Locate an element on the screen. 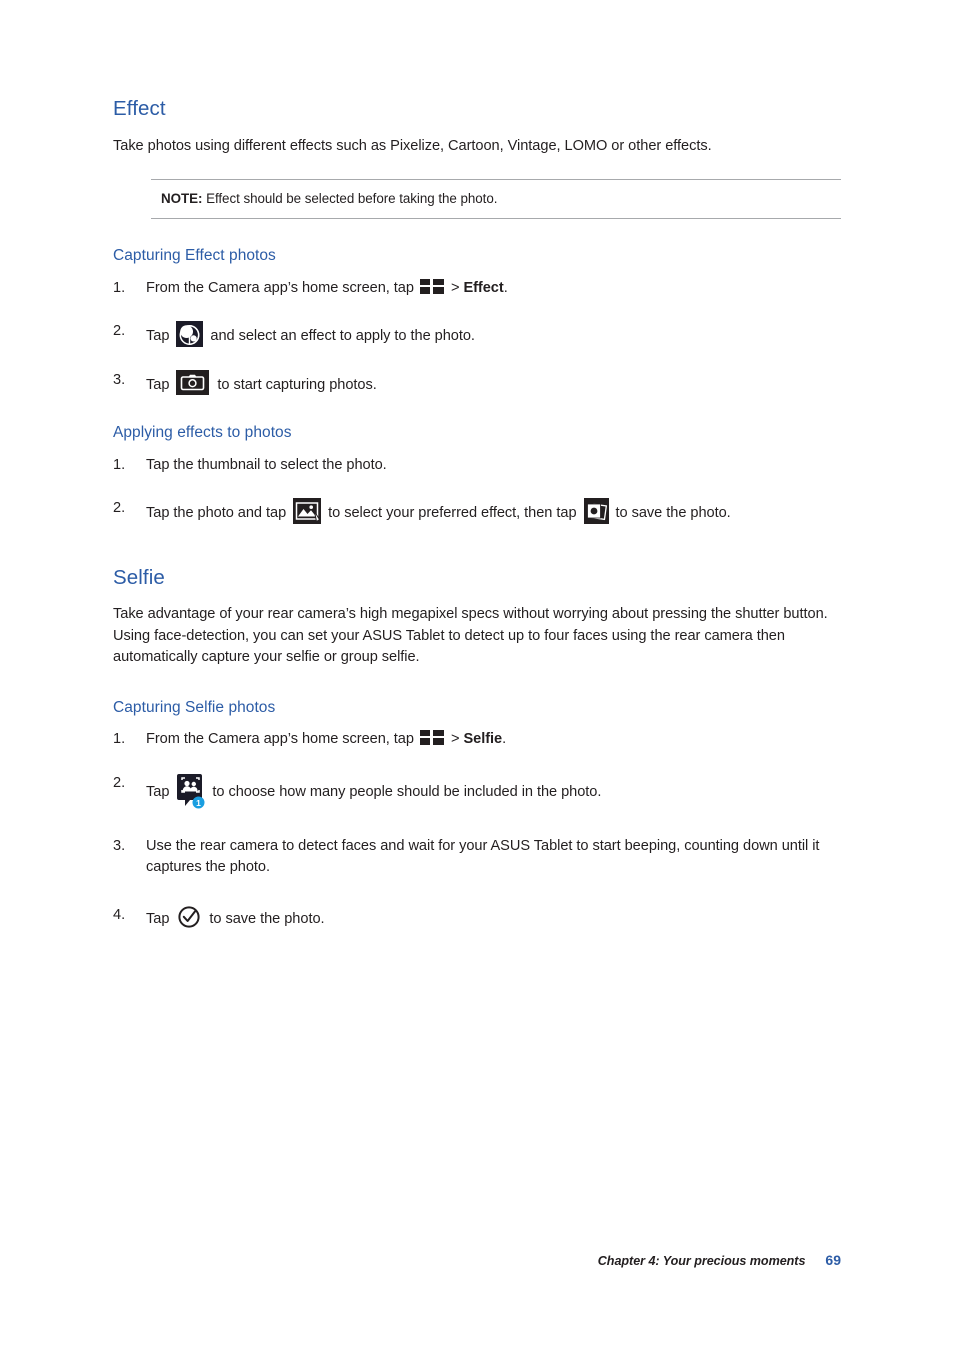 The image size is (954, 1350). step-number: 4. is located at coordinates (119, 914).